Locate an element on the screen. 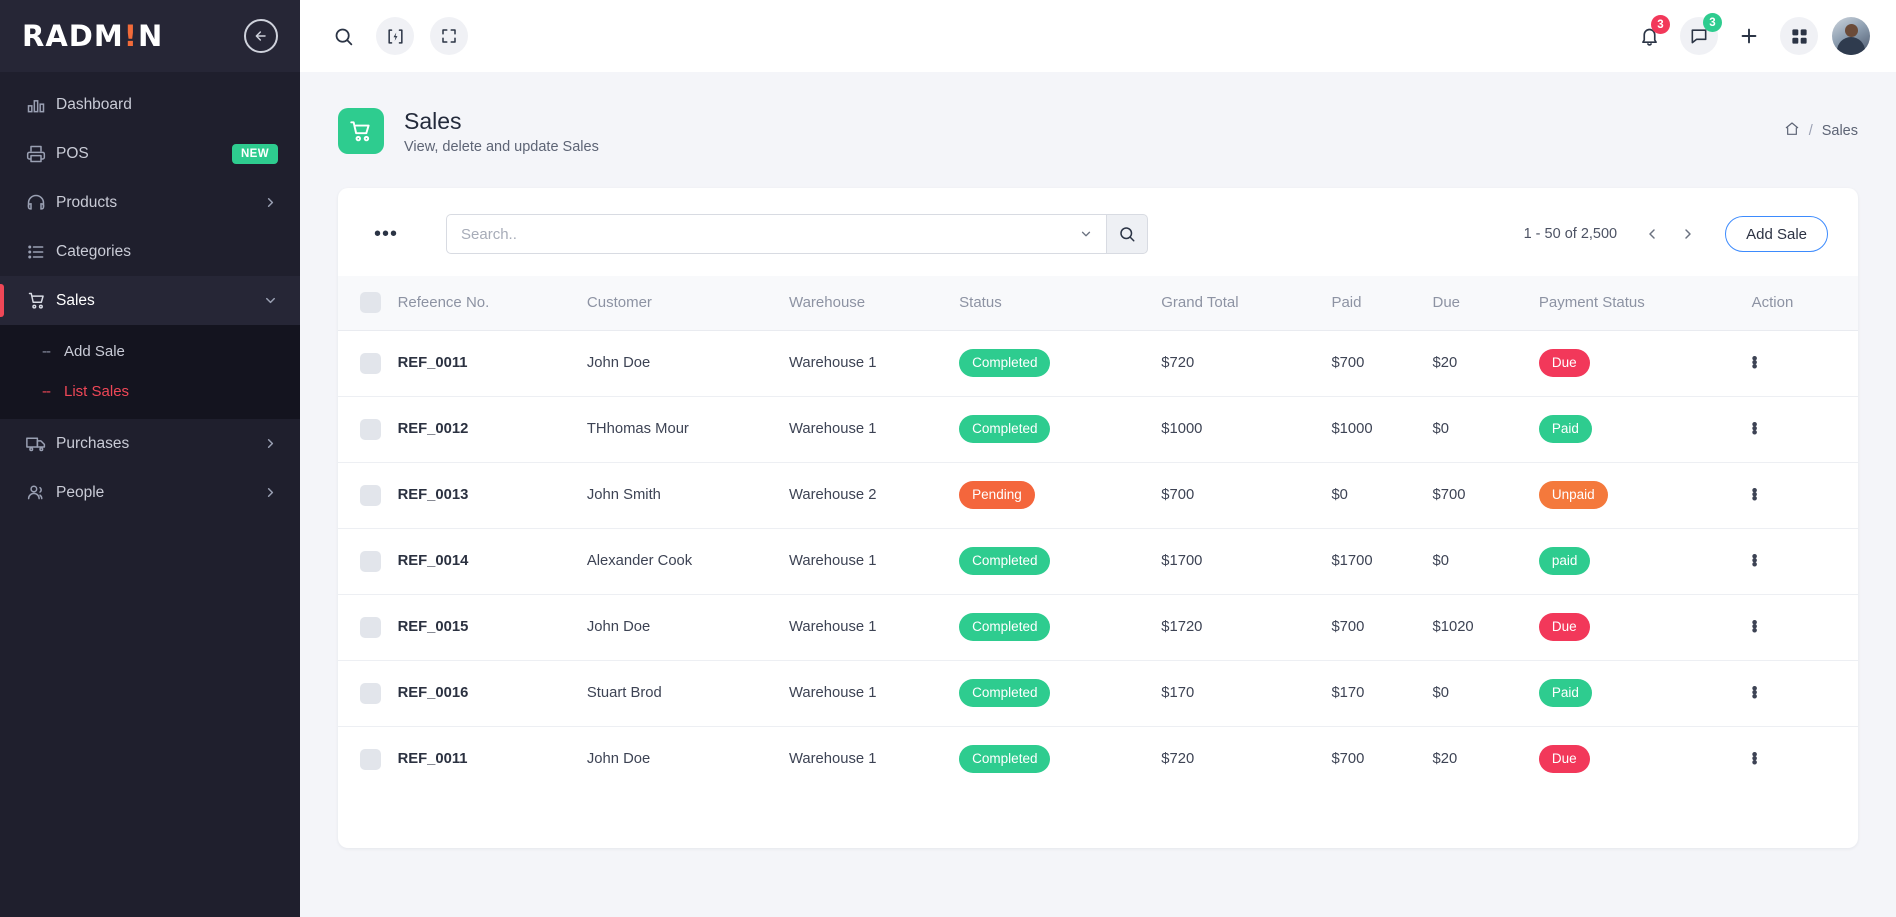 The height and width of the screenshot is (917, 1896). cell-payment-status: paid is located at coordinates (1645, 561).